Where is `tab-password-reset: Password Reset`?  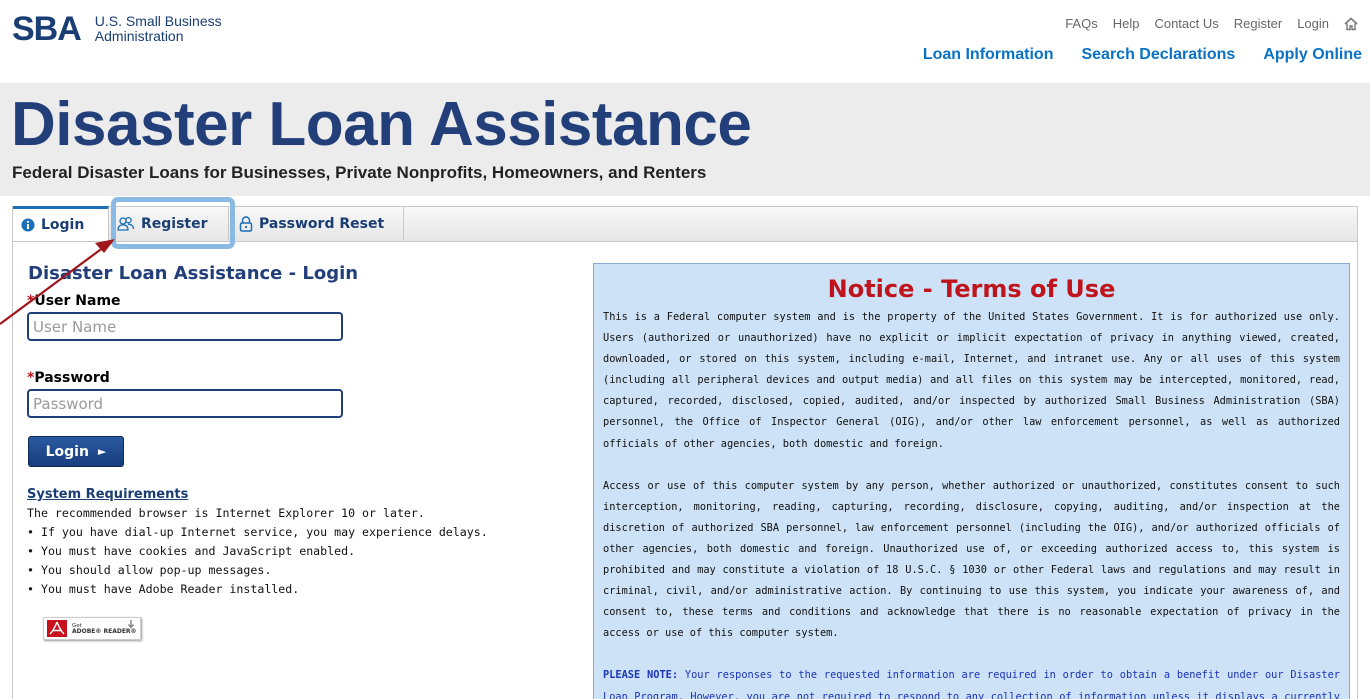 tab-password-reset: Password Reset is located at coordinates (316, 223).